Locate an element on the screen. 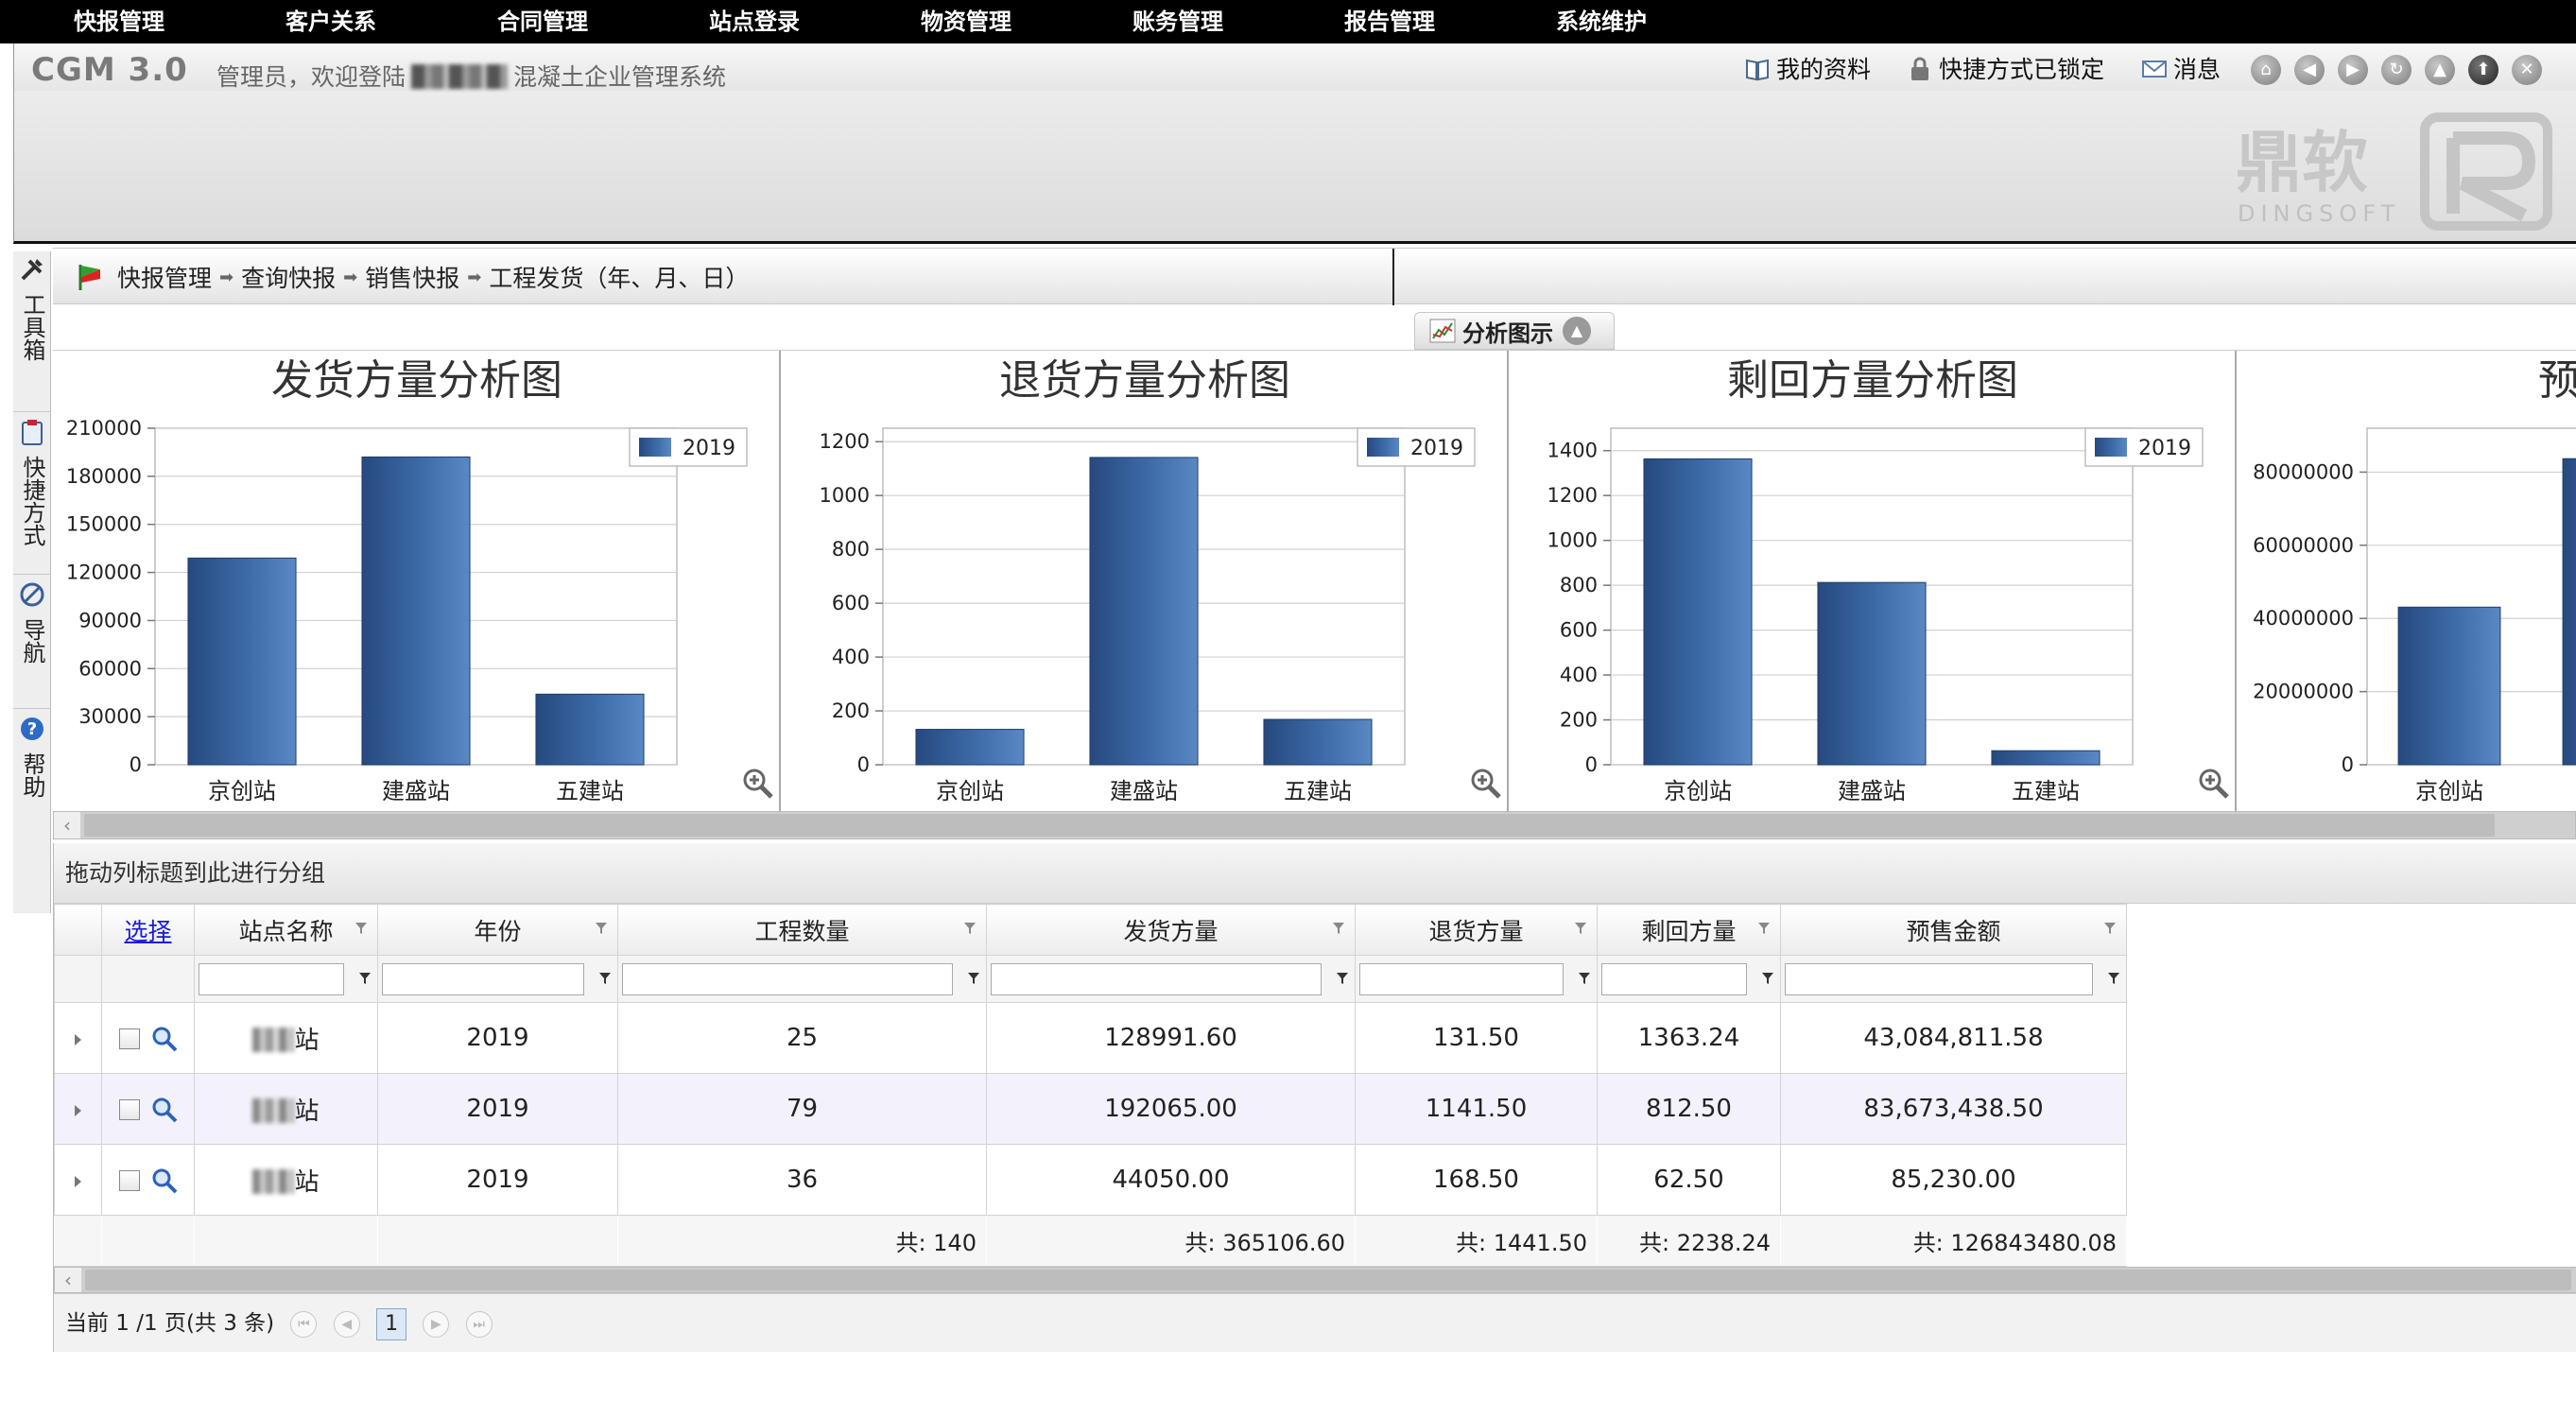  charts-horizontal-scrollbar: ‹ is located at coordinates (1314, 825).